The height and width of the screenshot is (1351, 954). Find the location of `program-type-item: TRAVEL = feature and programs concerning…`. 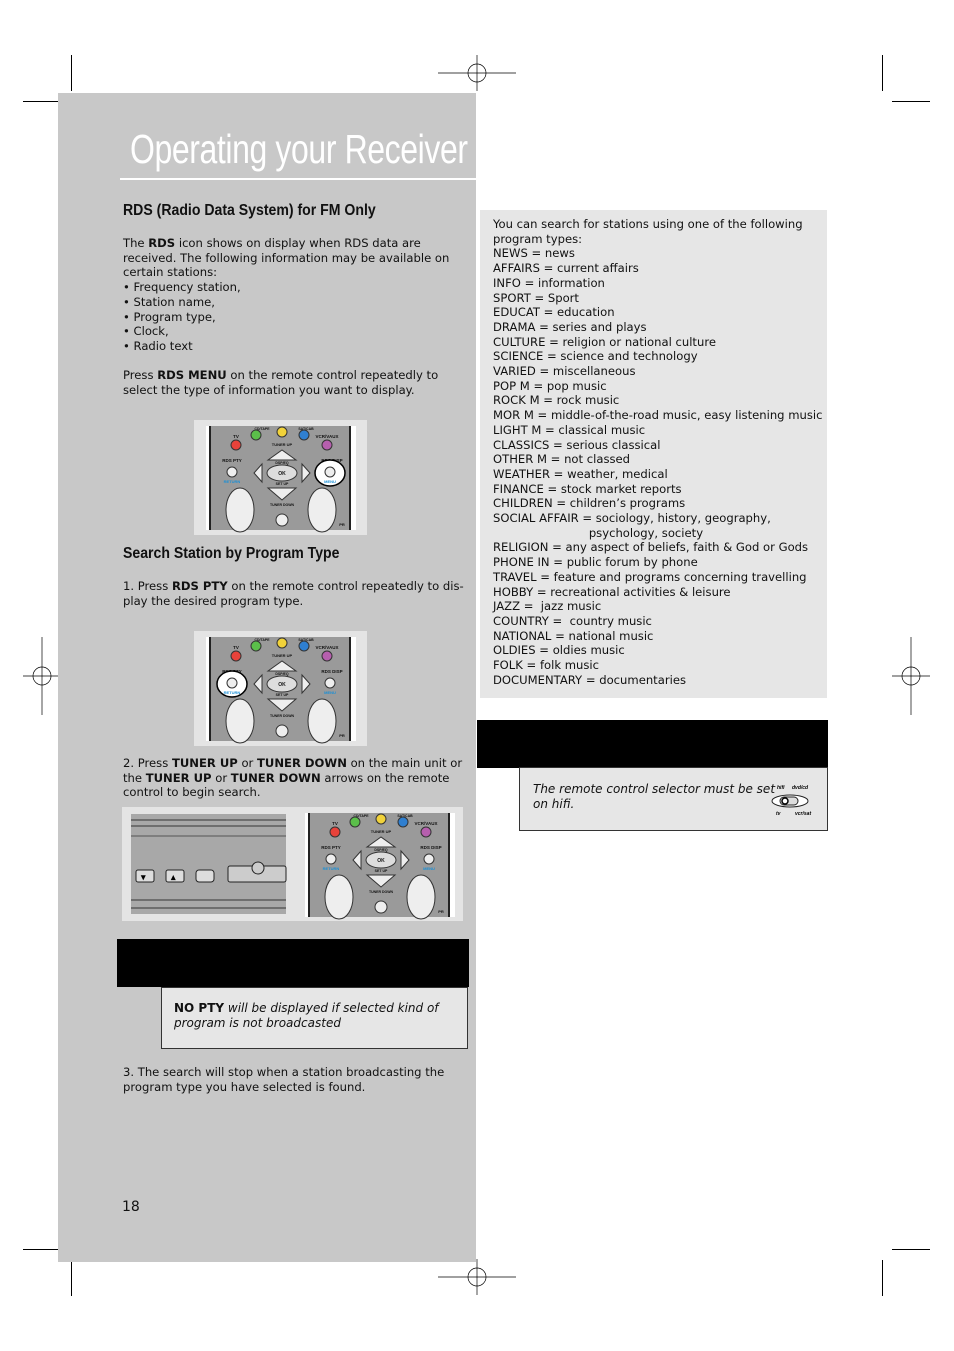

program-type-item: TRAVEL = feature and programs concerning… is located at coordinates (650, 576).